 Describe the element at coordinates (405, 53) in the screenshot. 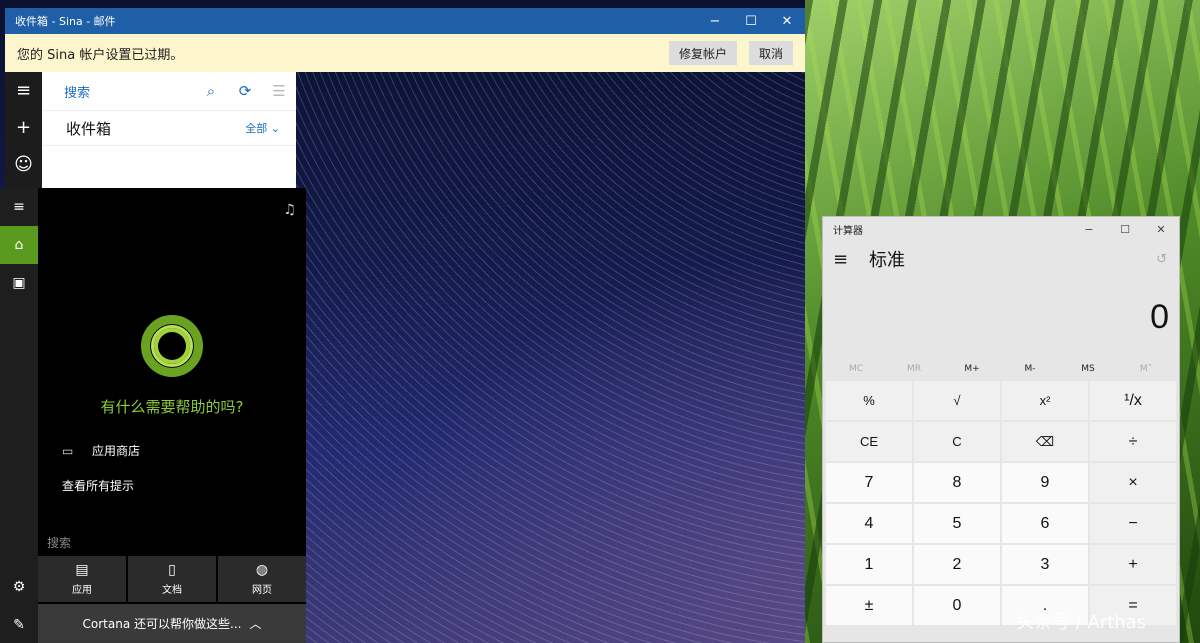

I see `account-expired-banner: 您的 Sina 帐户设置已过期。 修复帐户 取消` at that location.